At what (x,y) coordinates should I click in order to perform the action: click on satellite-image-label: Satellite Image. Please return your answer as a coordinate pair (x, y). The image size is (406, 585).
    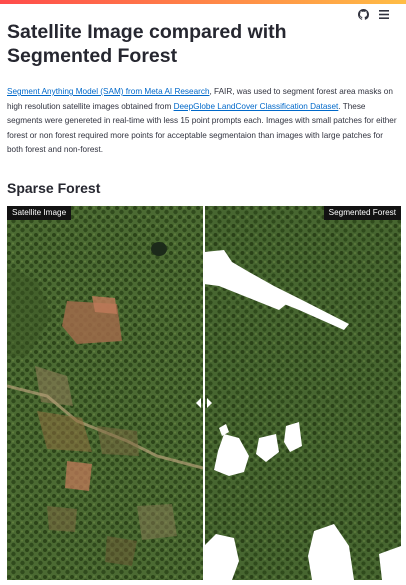
    Looking at the image, I should click on (39, 213).